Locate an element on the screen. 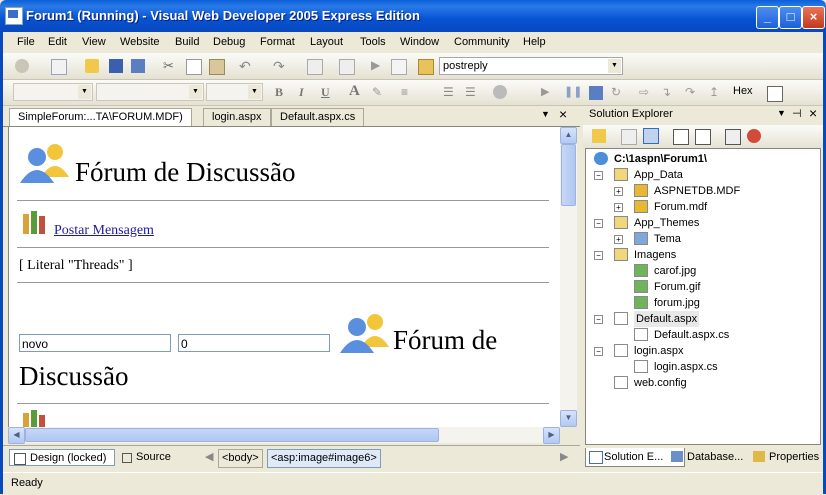 This screenshot has width=826, height=495. vertical-scroll-thumb is located at coordinates (568, 175).